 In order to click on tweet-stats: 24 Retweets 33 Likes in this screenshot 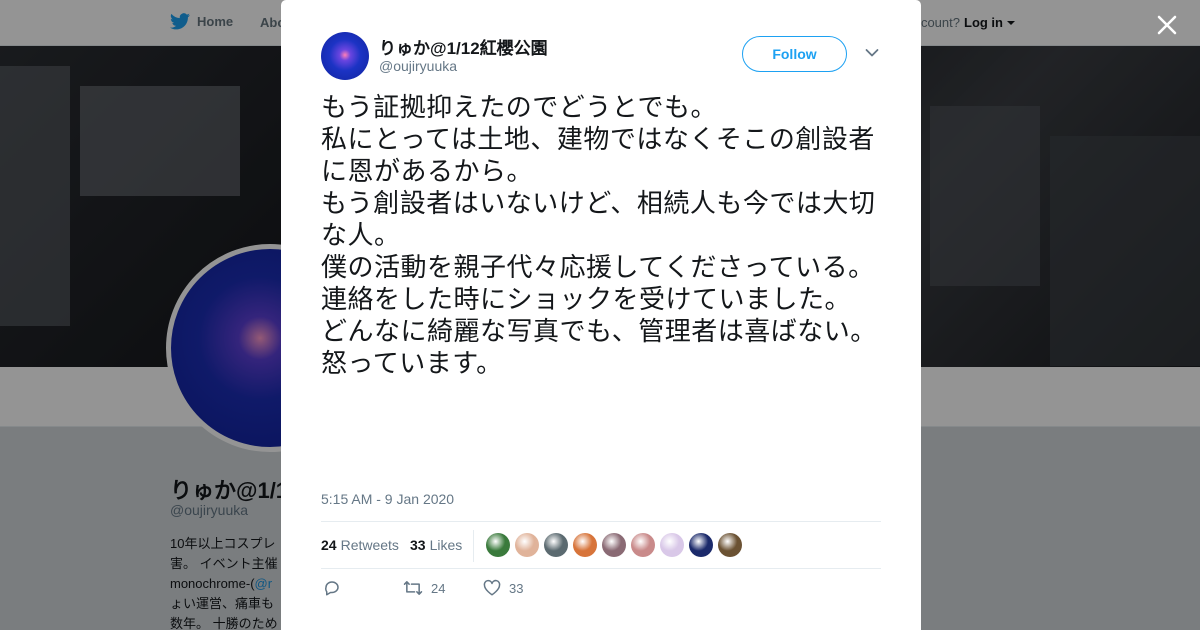, I will do `click(601, 545)`.